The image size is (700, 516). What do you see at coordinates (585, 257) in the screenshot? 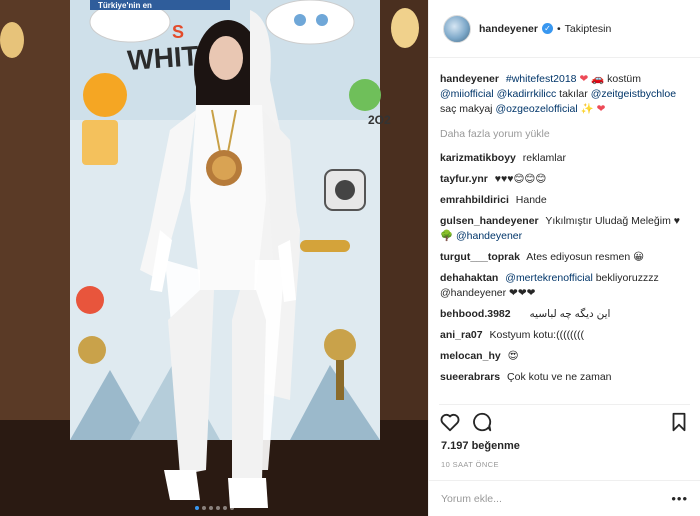
I see `comment-text: Ates ediyosun resmen 😀` at bounding box center [585, 257].